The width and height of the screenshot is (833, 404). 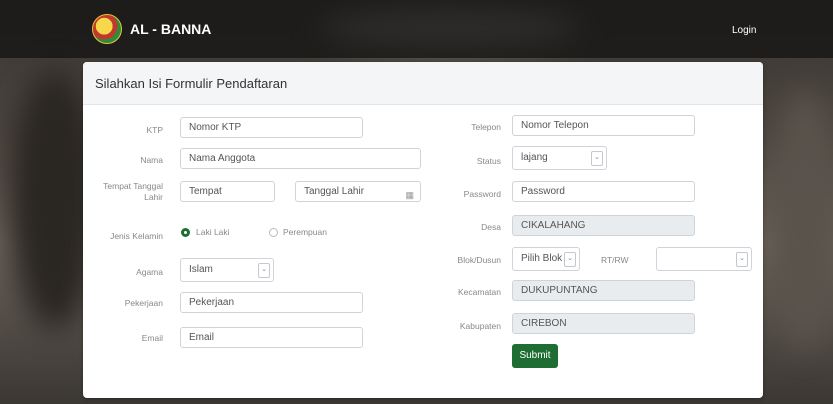 I want to click on background-shape, so click(x=801, y=220).